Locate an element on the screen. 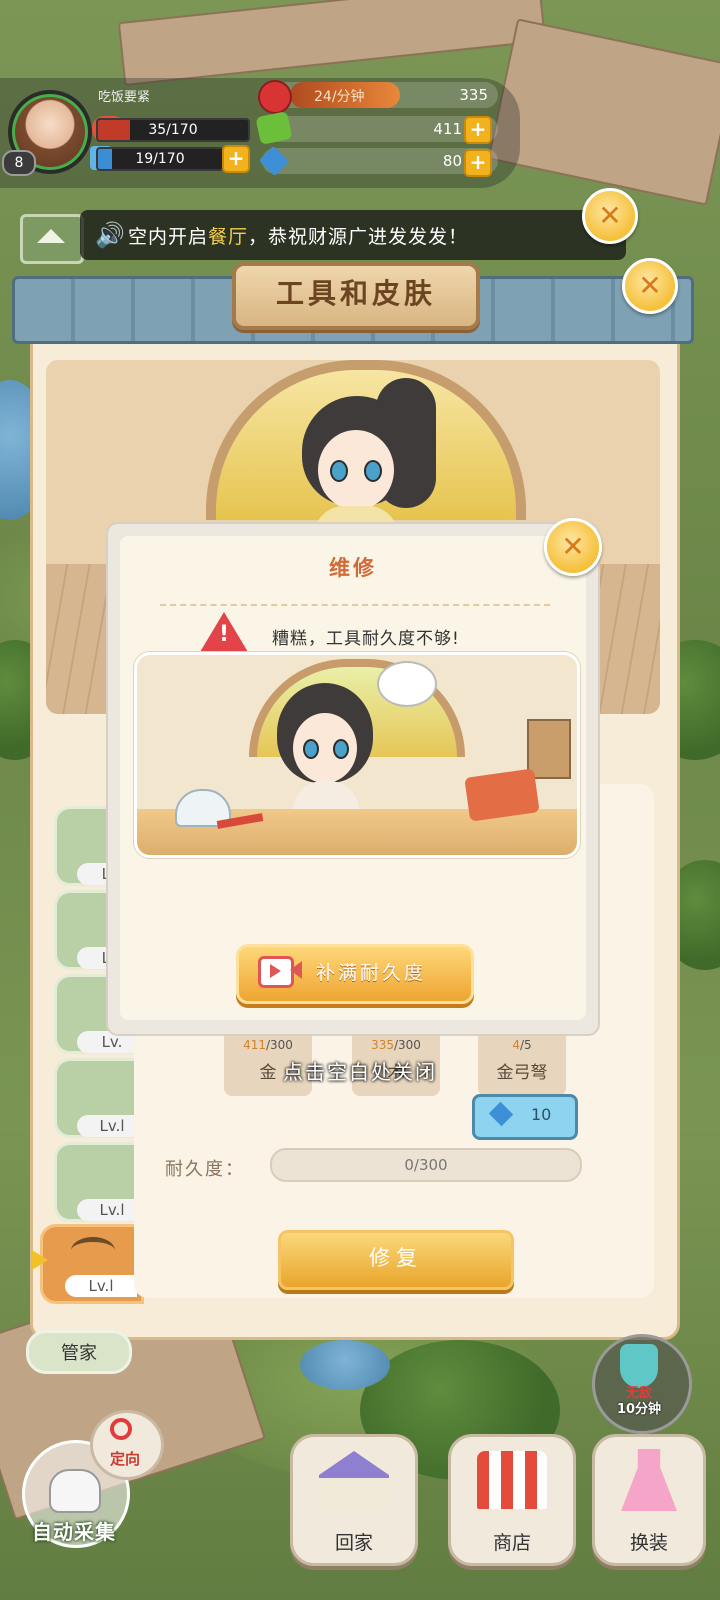 This screenshot has height=1600, width=720. dialog-title: 维修 is located at coordinates (353, 568).